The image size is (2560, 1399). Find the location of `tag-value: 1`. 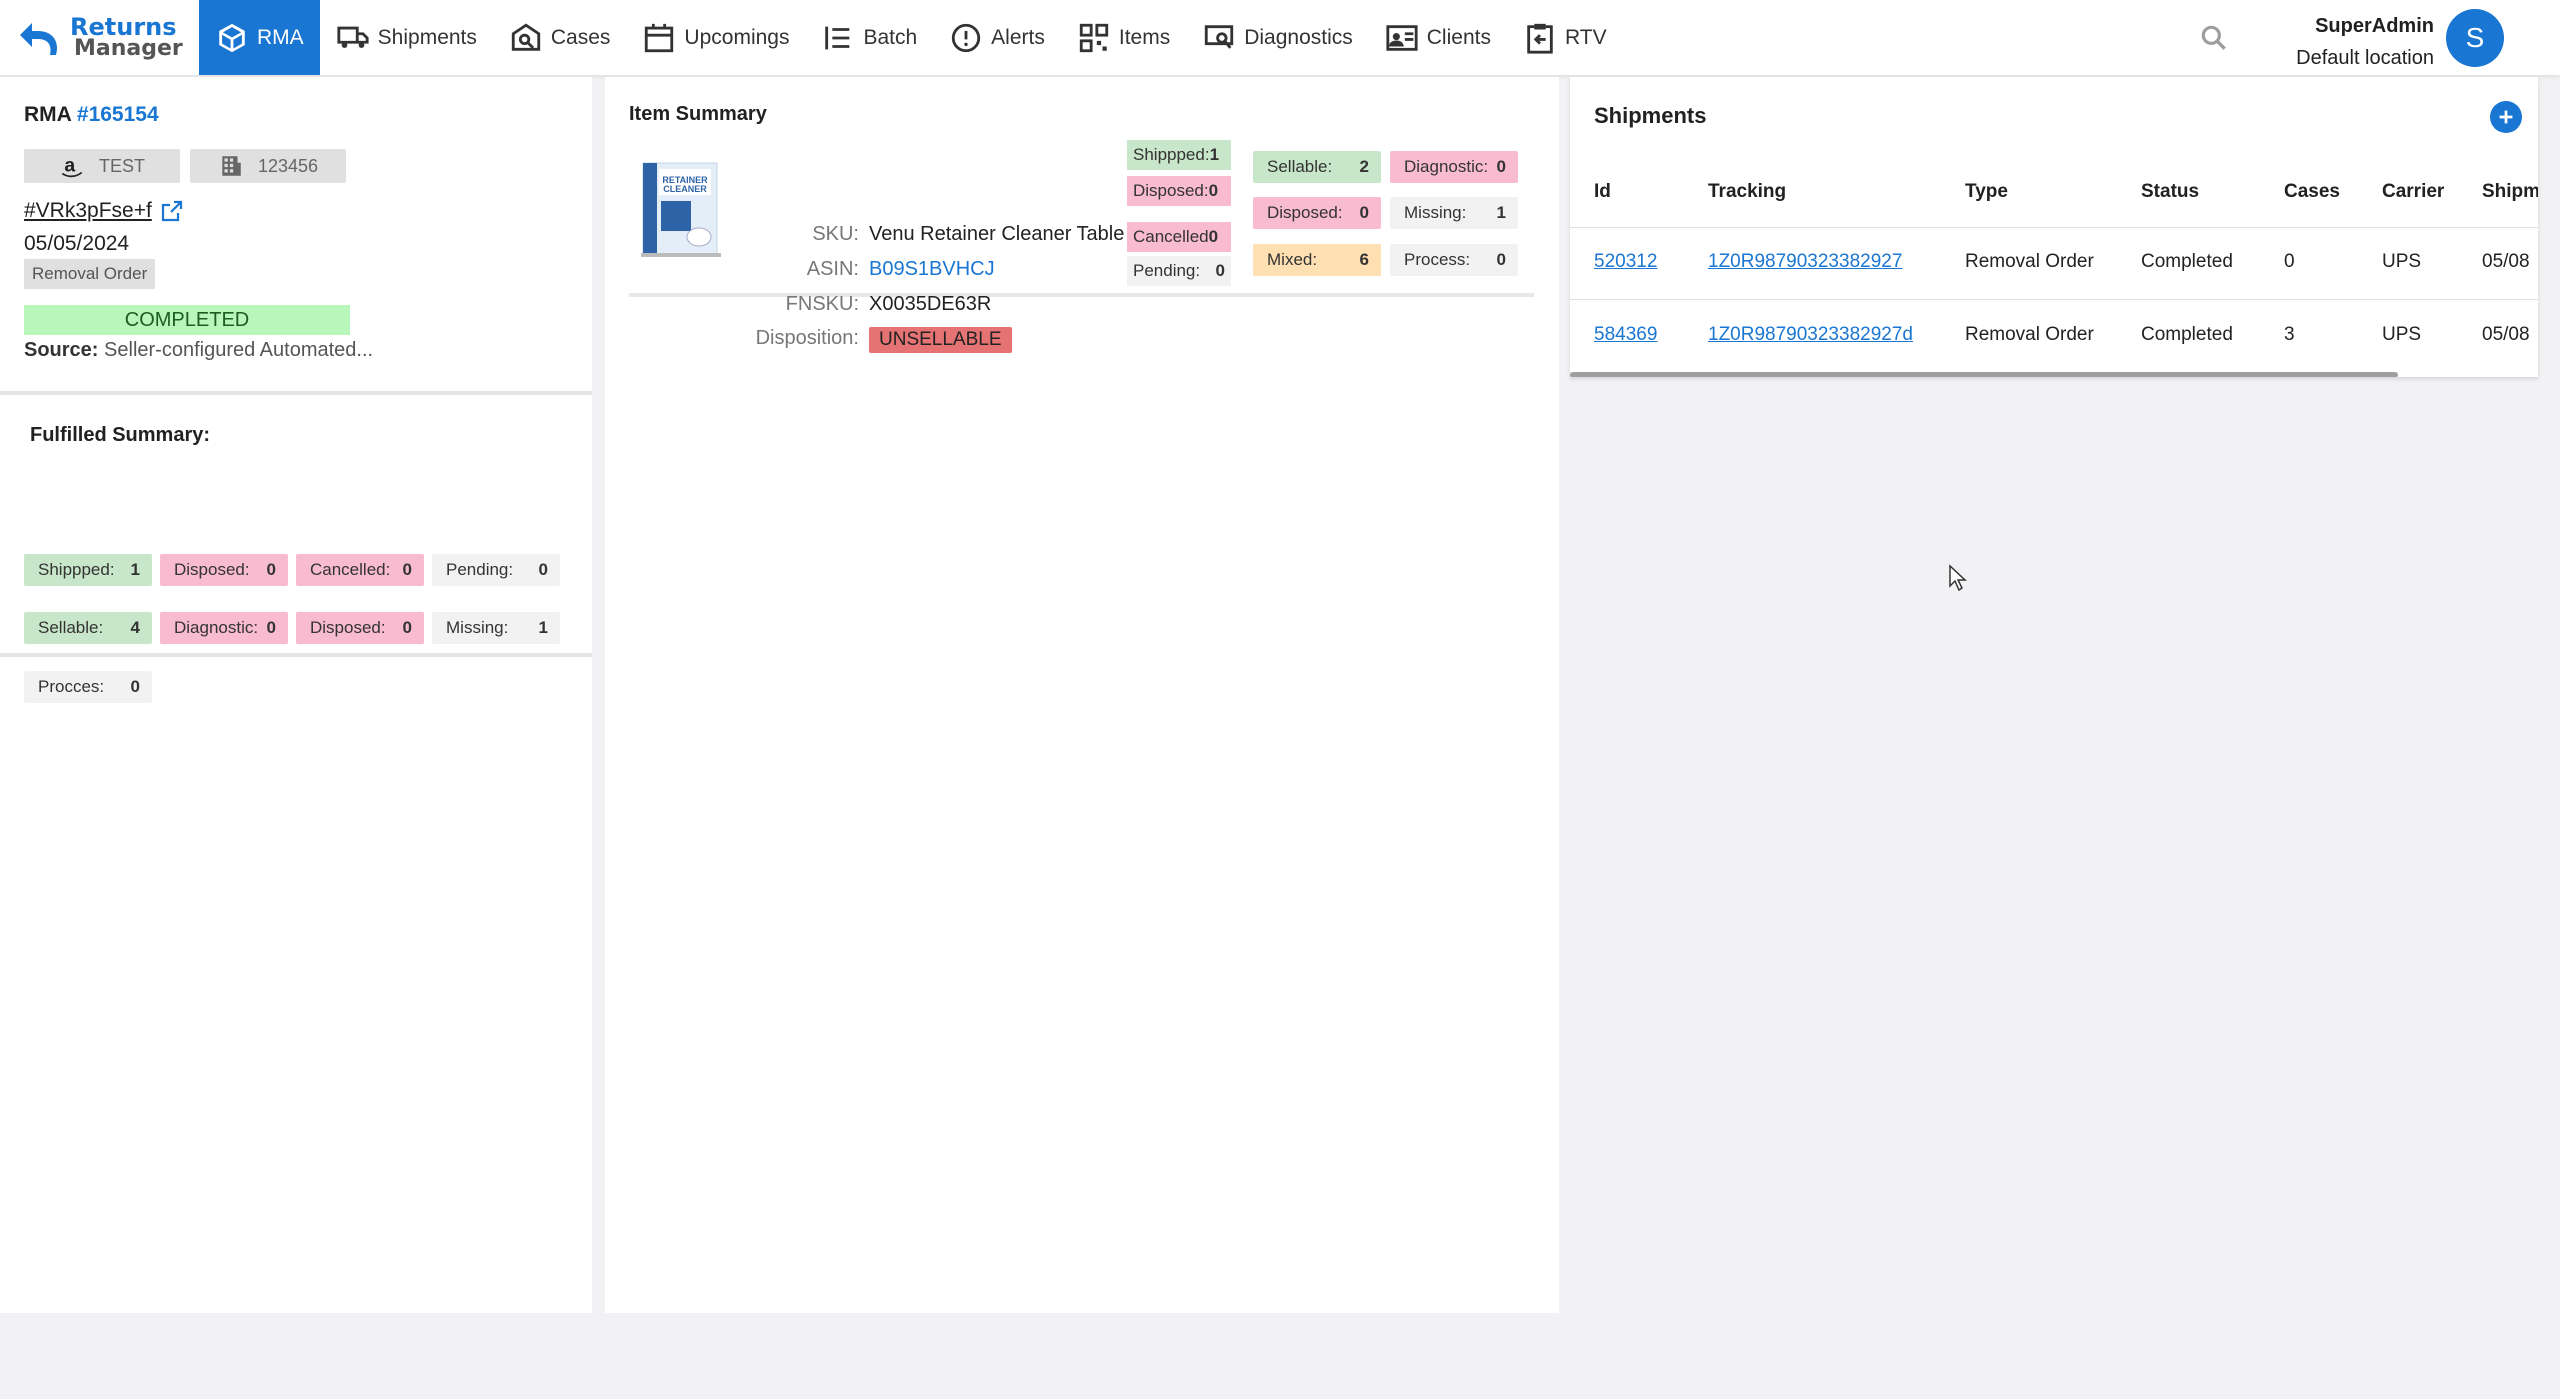

tag-value: 1 is located at coordinates (1214, 154).